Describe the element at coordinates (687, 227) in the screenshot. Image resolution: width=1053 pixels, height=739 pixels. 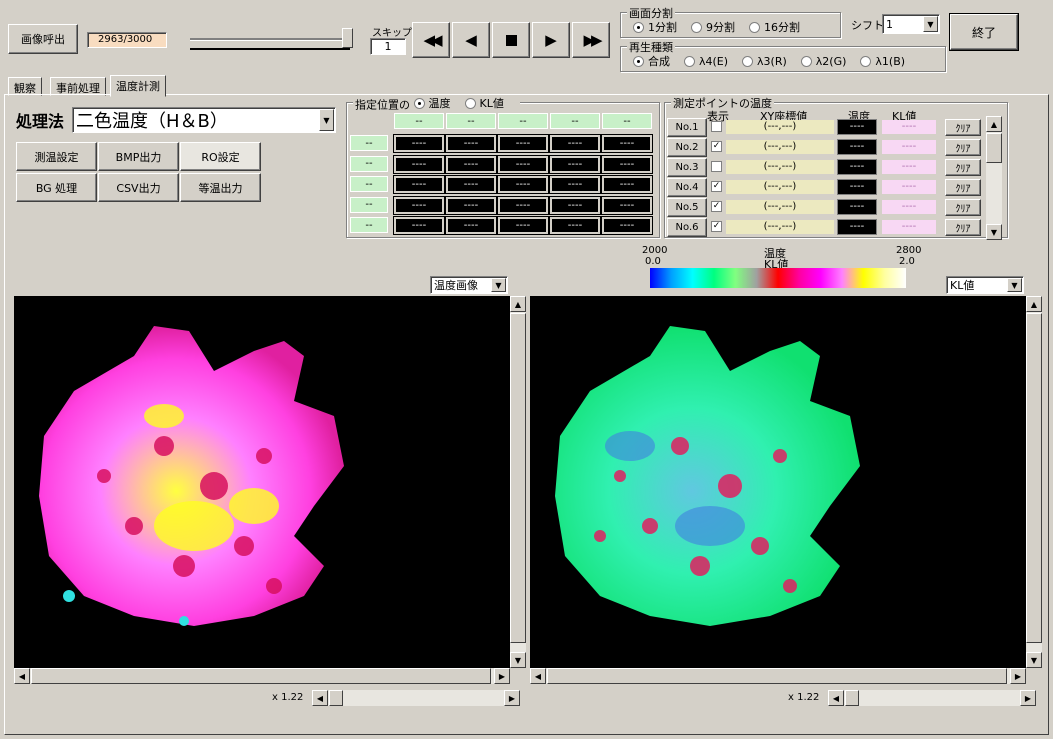
I see `measure-point-button: No.6` at that location.